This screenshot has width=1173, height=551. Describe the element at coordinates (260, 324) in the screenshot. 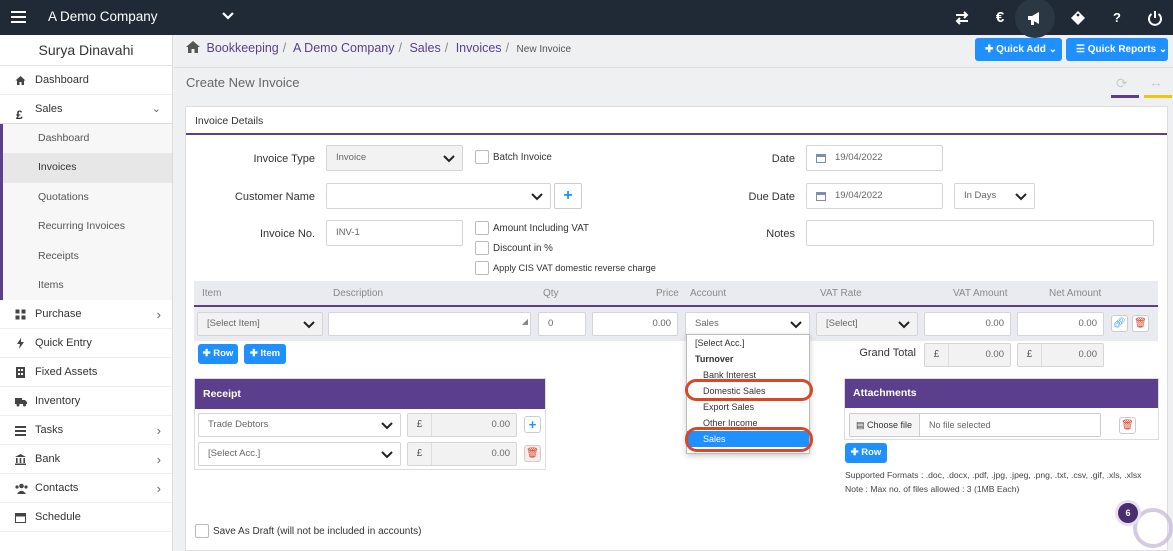

I see `item-select: [Select Item]` at that location.